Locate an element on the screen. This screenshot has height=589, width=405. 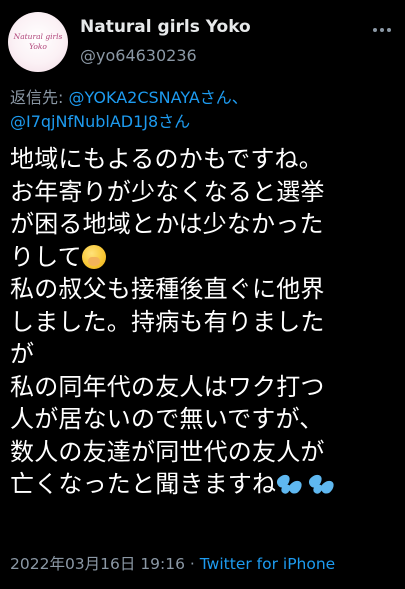
tweet-line: が困る地域とかは少なかった is located at coordinates (167, 224).